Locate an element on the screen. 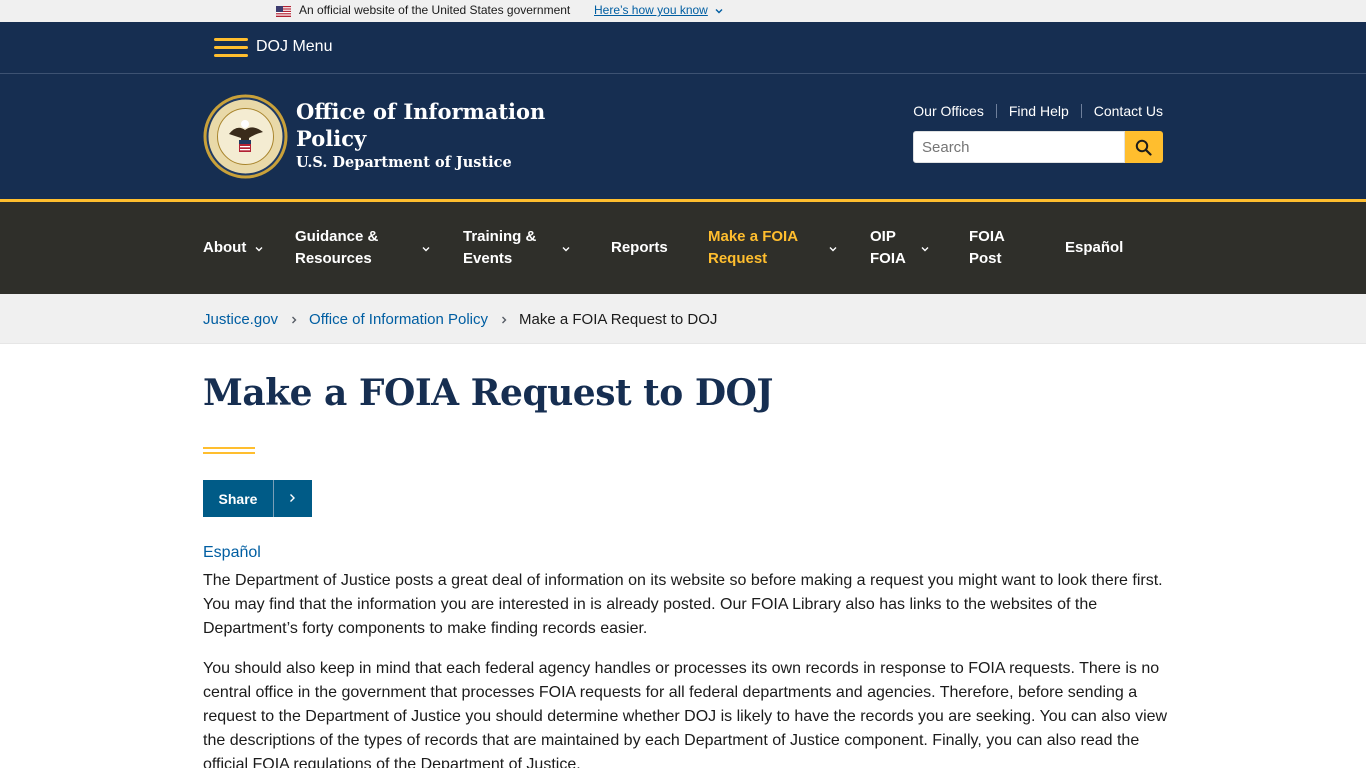  how-you-know-link: Here’s how you know is located at coordinates (651, 10).